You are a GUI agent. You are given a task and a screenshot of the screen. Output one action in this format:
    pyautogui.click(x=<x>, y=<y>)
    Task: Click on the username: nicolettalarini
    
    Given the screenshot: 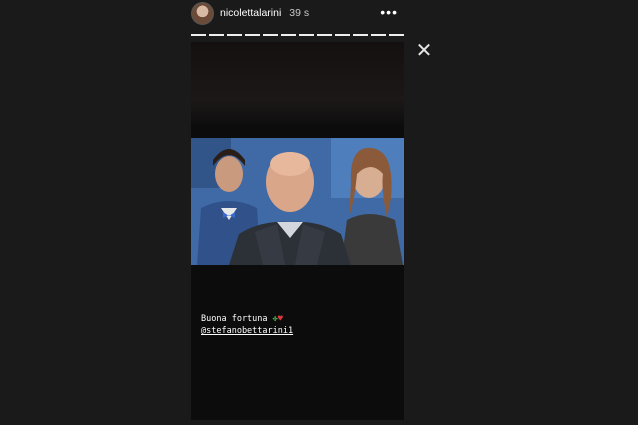 What is the action you would take?
    pyautogui.click(x=250, y=13)
    